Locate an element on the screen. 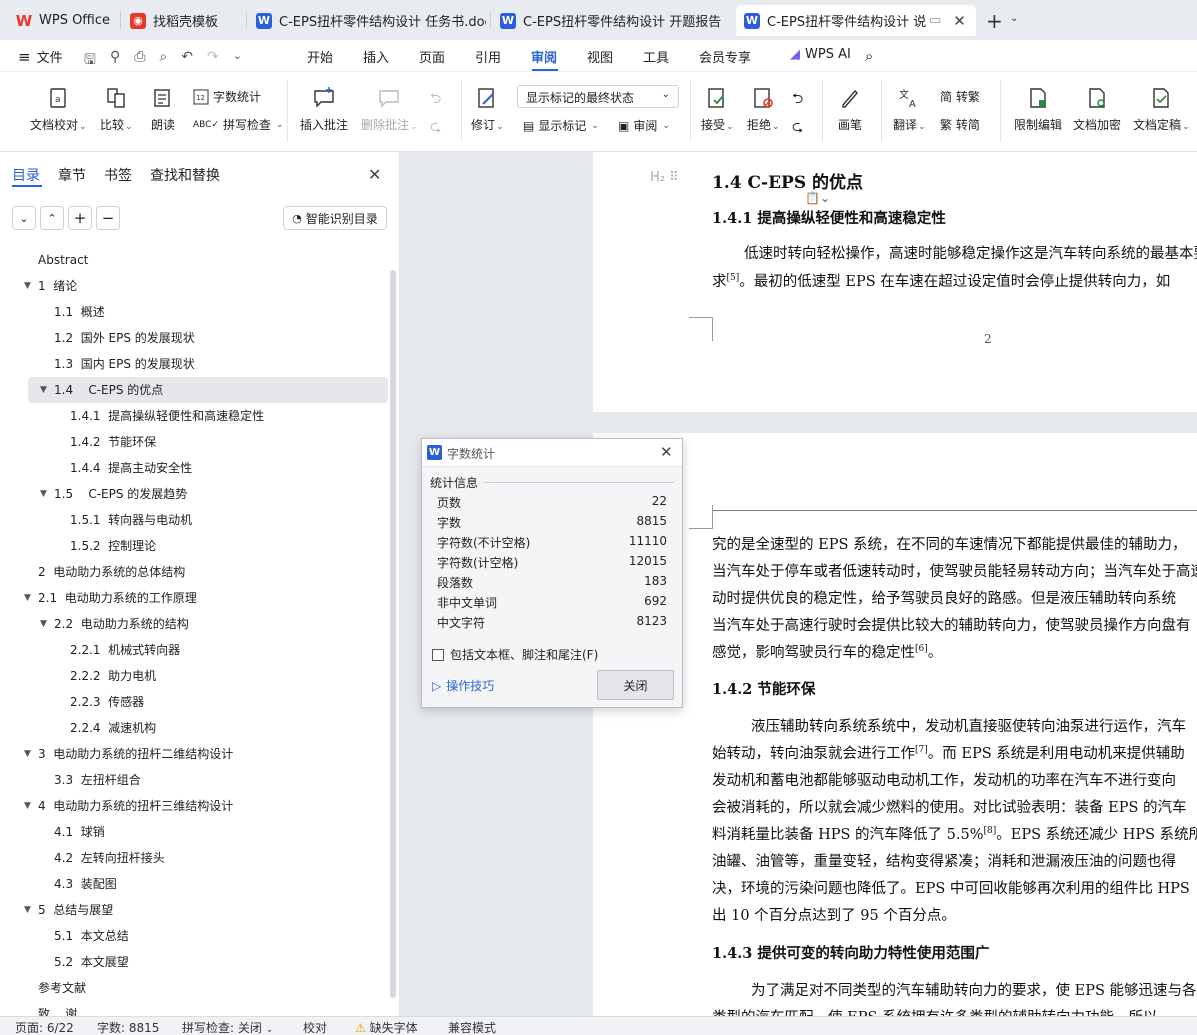 Image resolution: width=1197 pixels, height=1035 pixels. compare-button: 比较⌄ is located at coordinates (116, 109).